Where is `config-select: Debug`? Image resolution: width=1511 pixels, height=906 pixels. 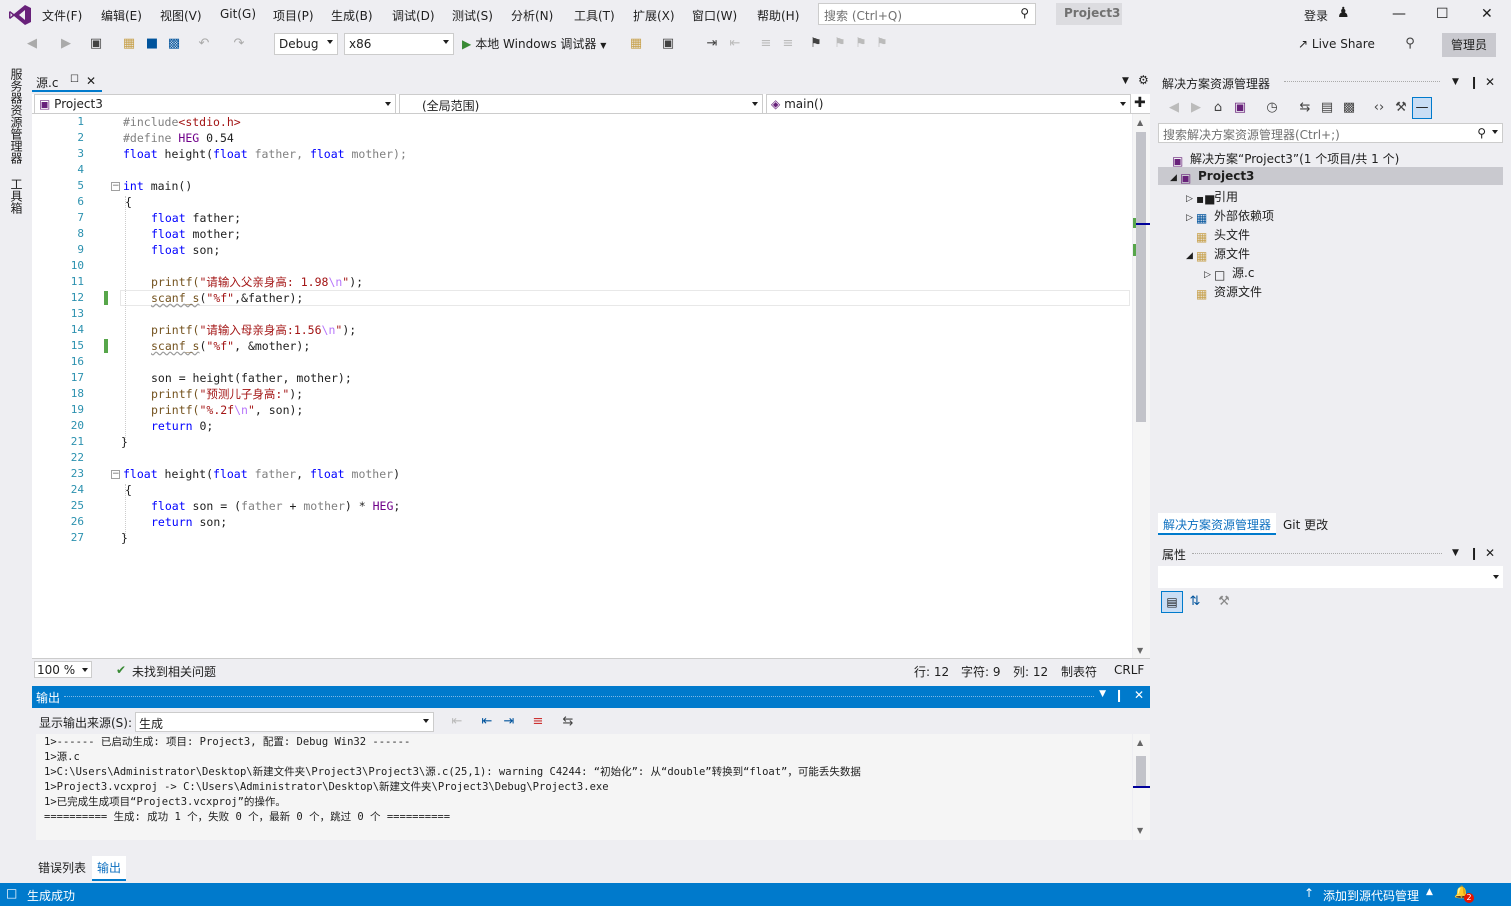
config-select: Debug is located at coordinates (306, 44).